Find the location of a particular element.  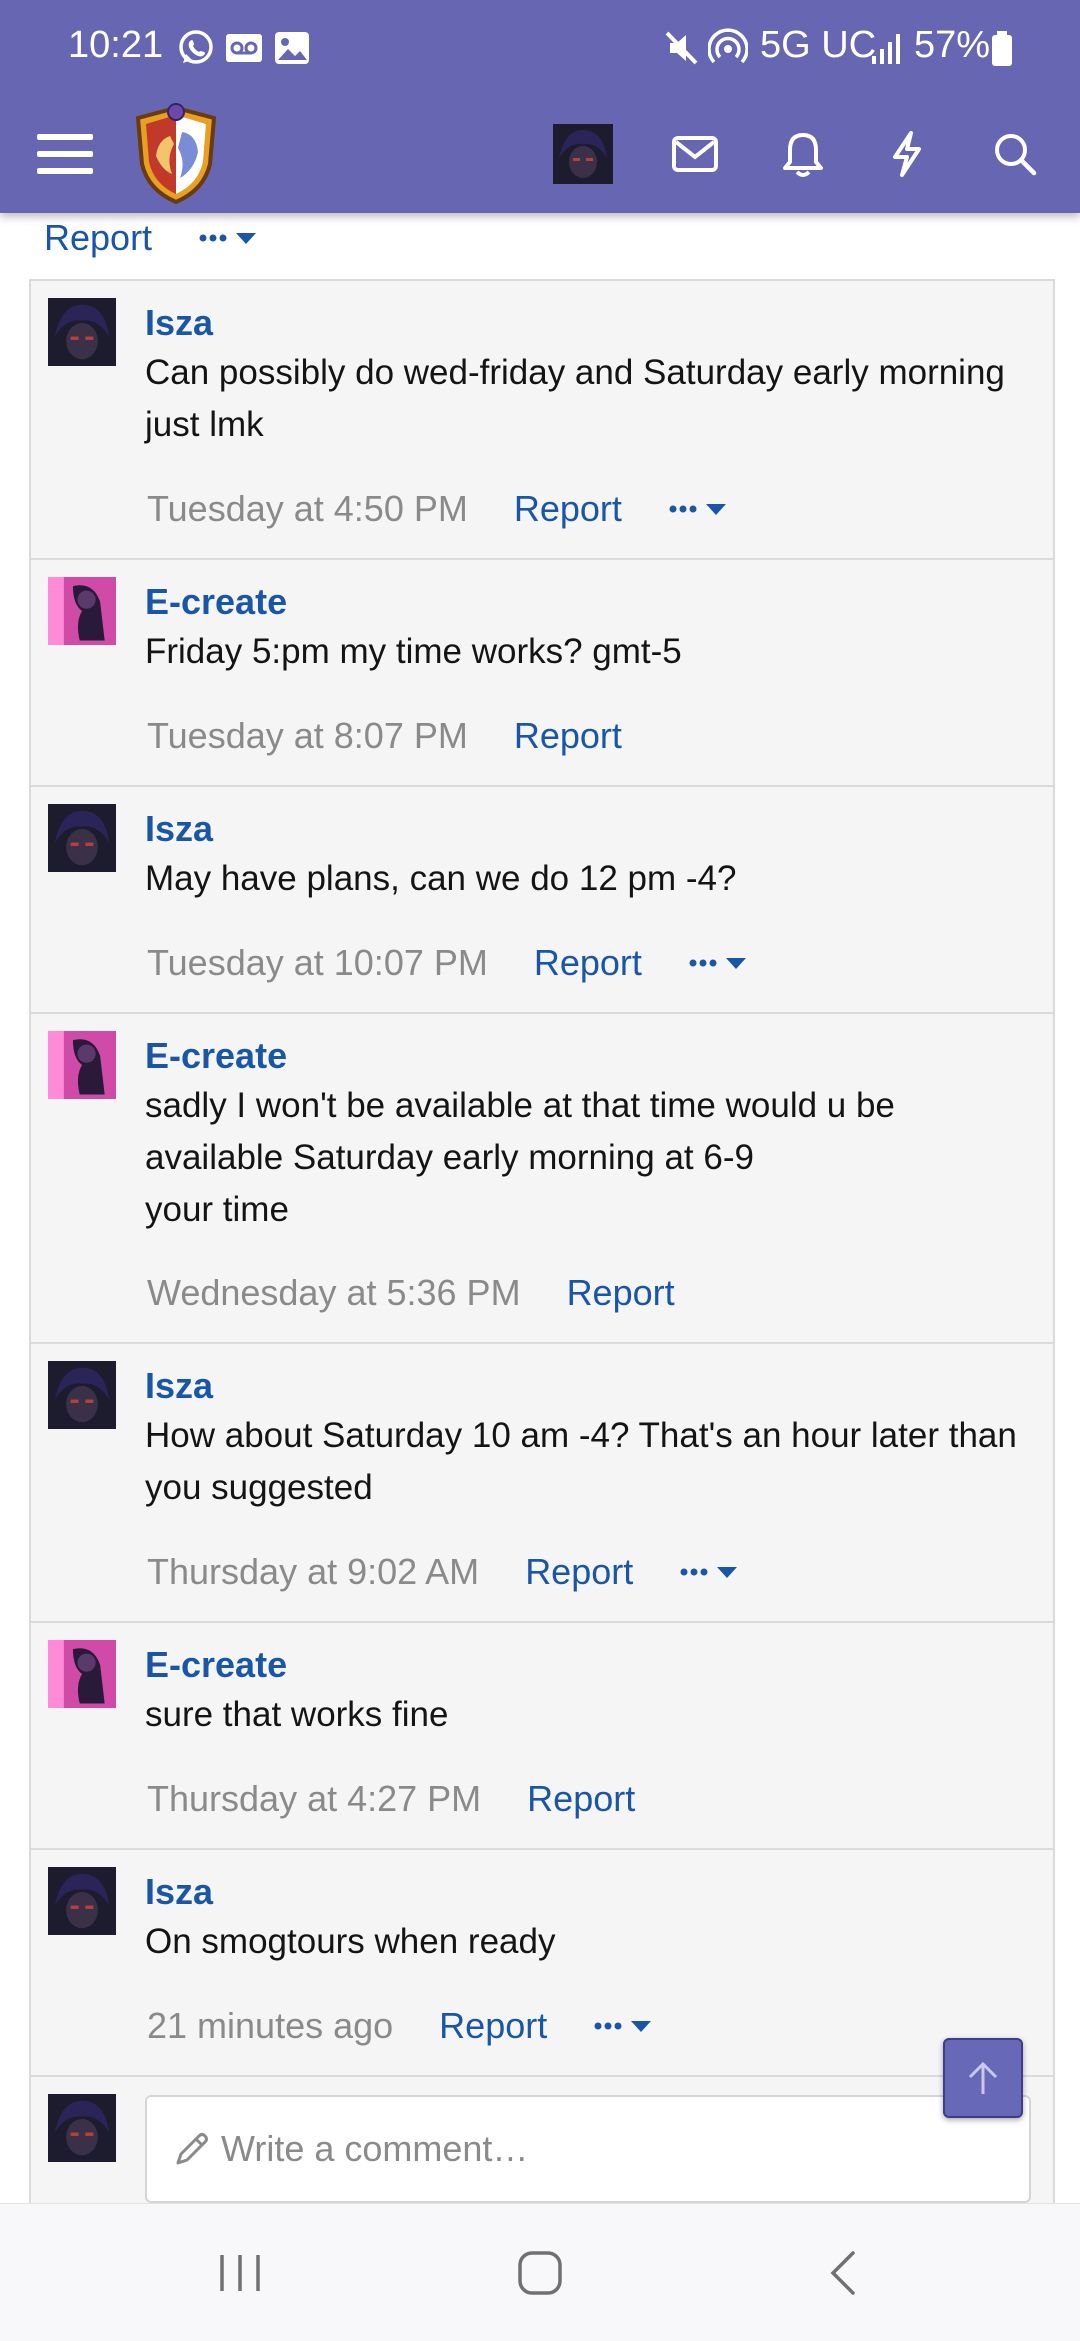

comment-meta: Wednesday at 5:36 PM Report is located at coordinates (434, 1293).